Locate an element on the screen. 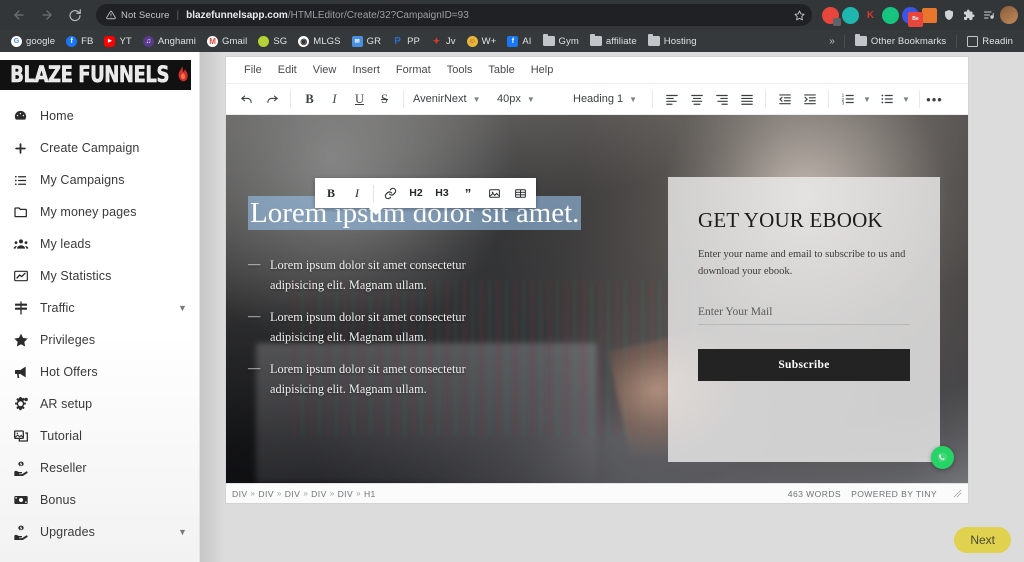 The image size is (1024, 562). bookmark-star-icon is located at coordinates (799, 15).